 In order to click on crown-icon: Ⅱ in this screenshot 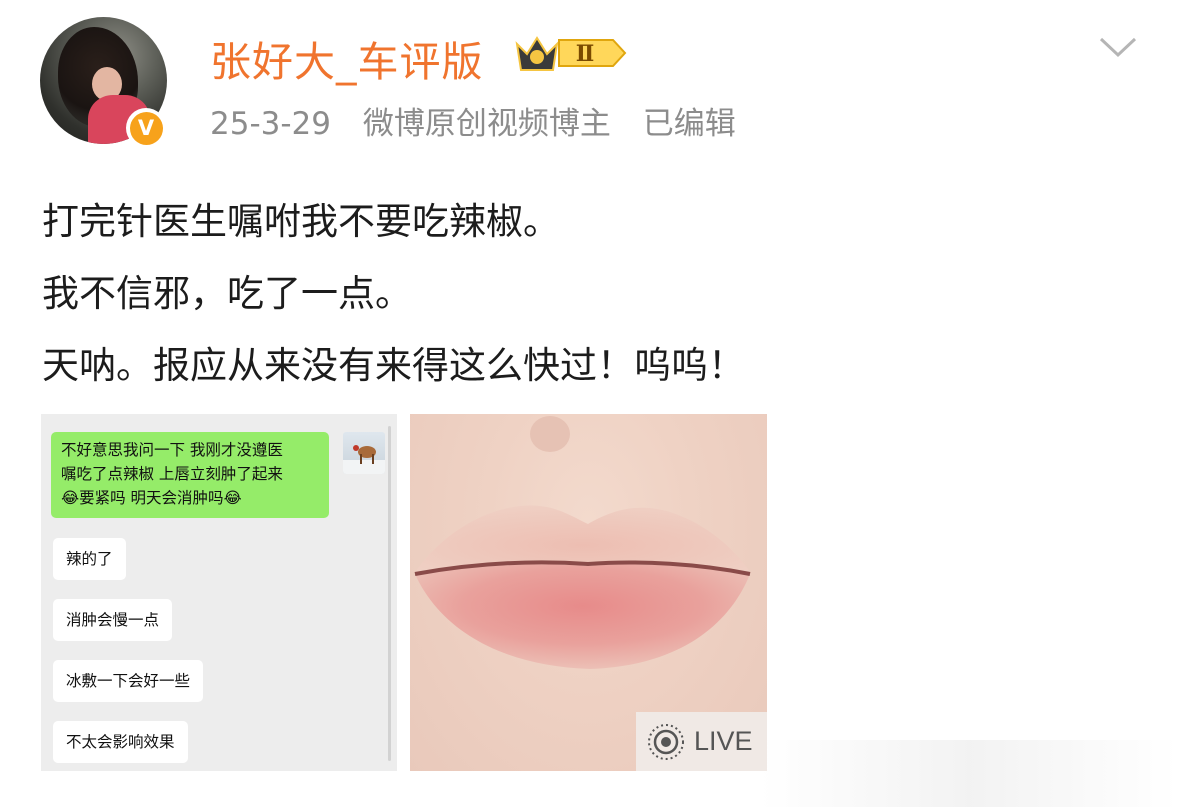, I will do `click(572, 53)`.